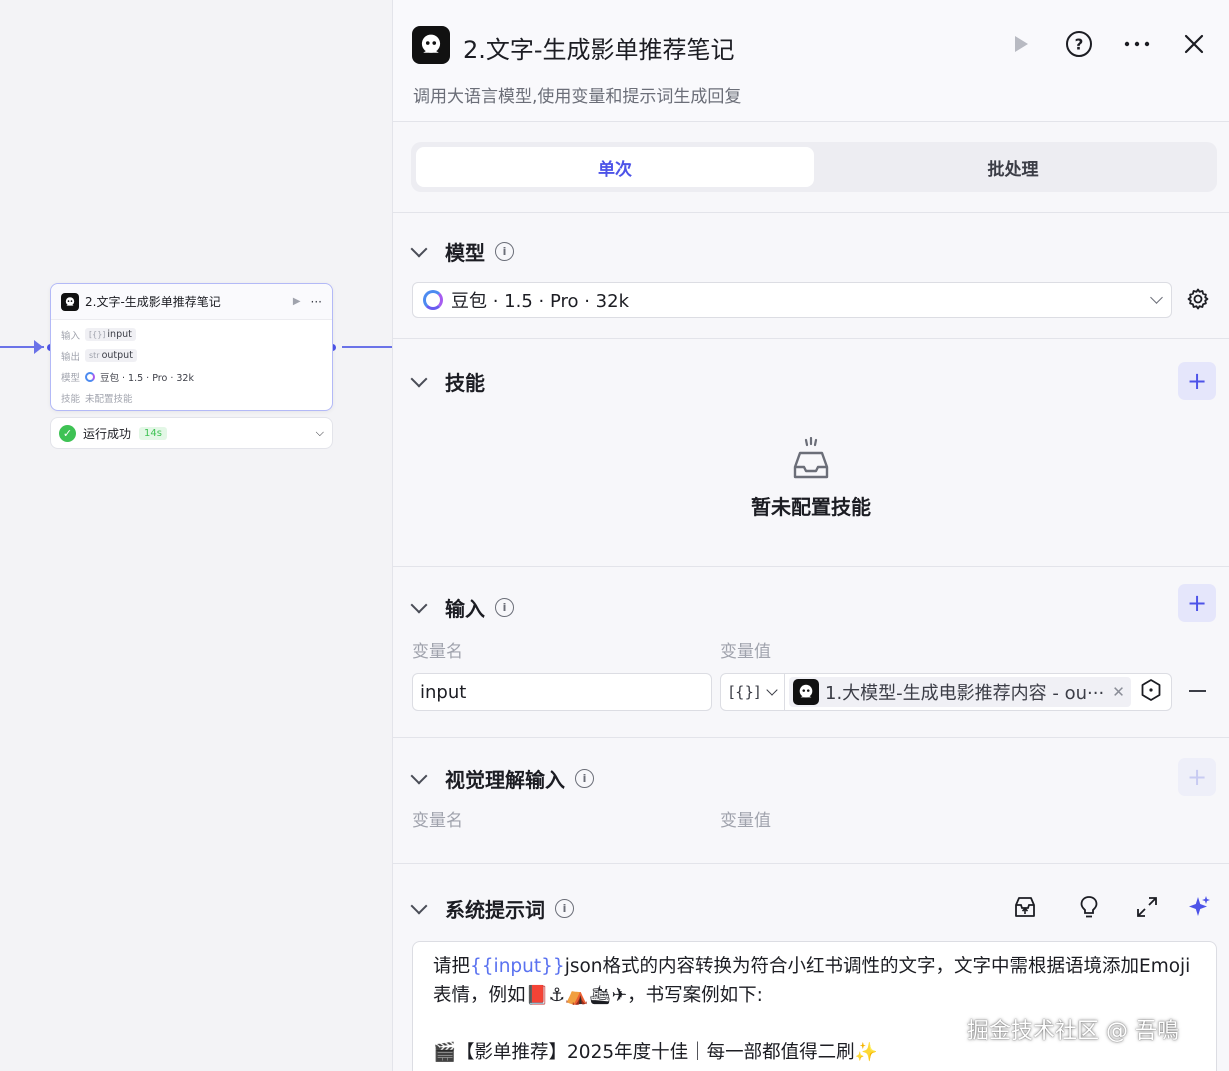 This screenshot has height=1071, width=1229. What do you see at coordinates (577, 97) in the screenshot?
I see `panel-subtitle: 调用大语言模型,使用变量和提示词生成回复` at bounding box center [577, 97].